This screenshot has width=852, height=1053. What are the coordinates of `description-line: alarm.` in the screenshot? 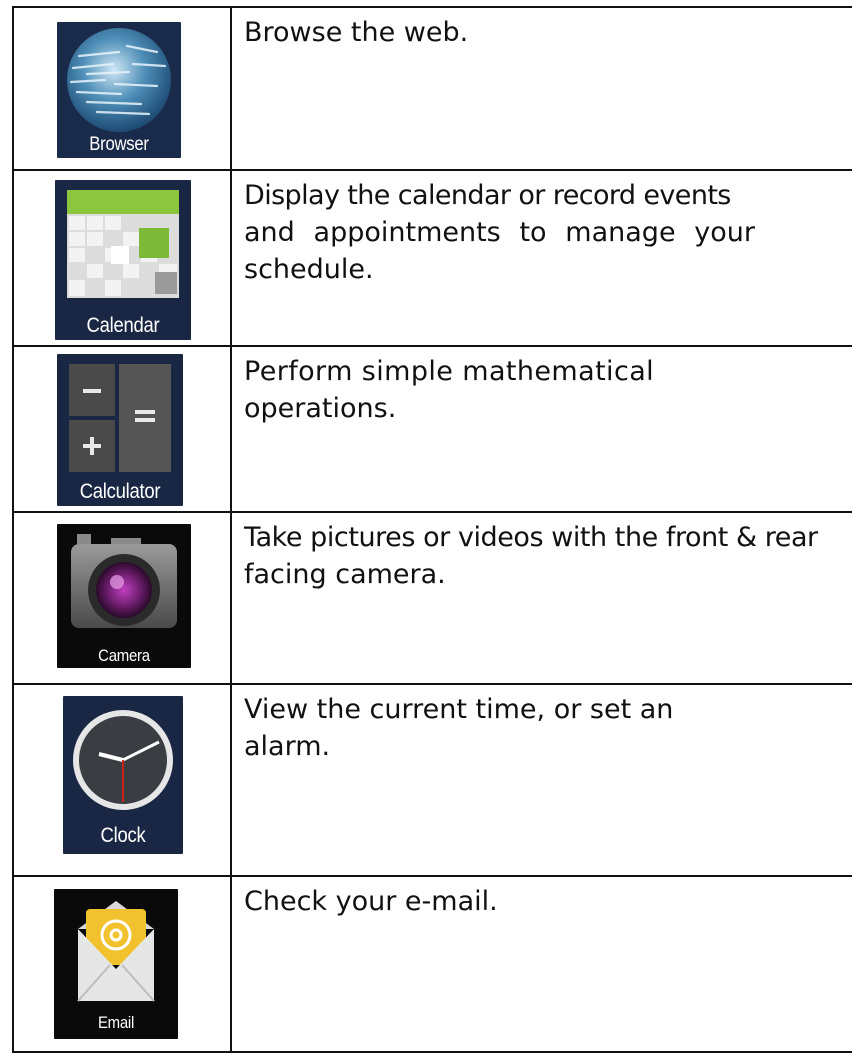 It's located at (287, 746).